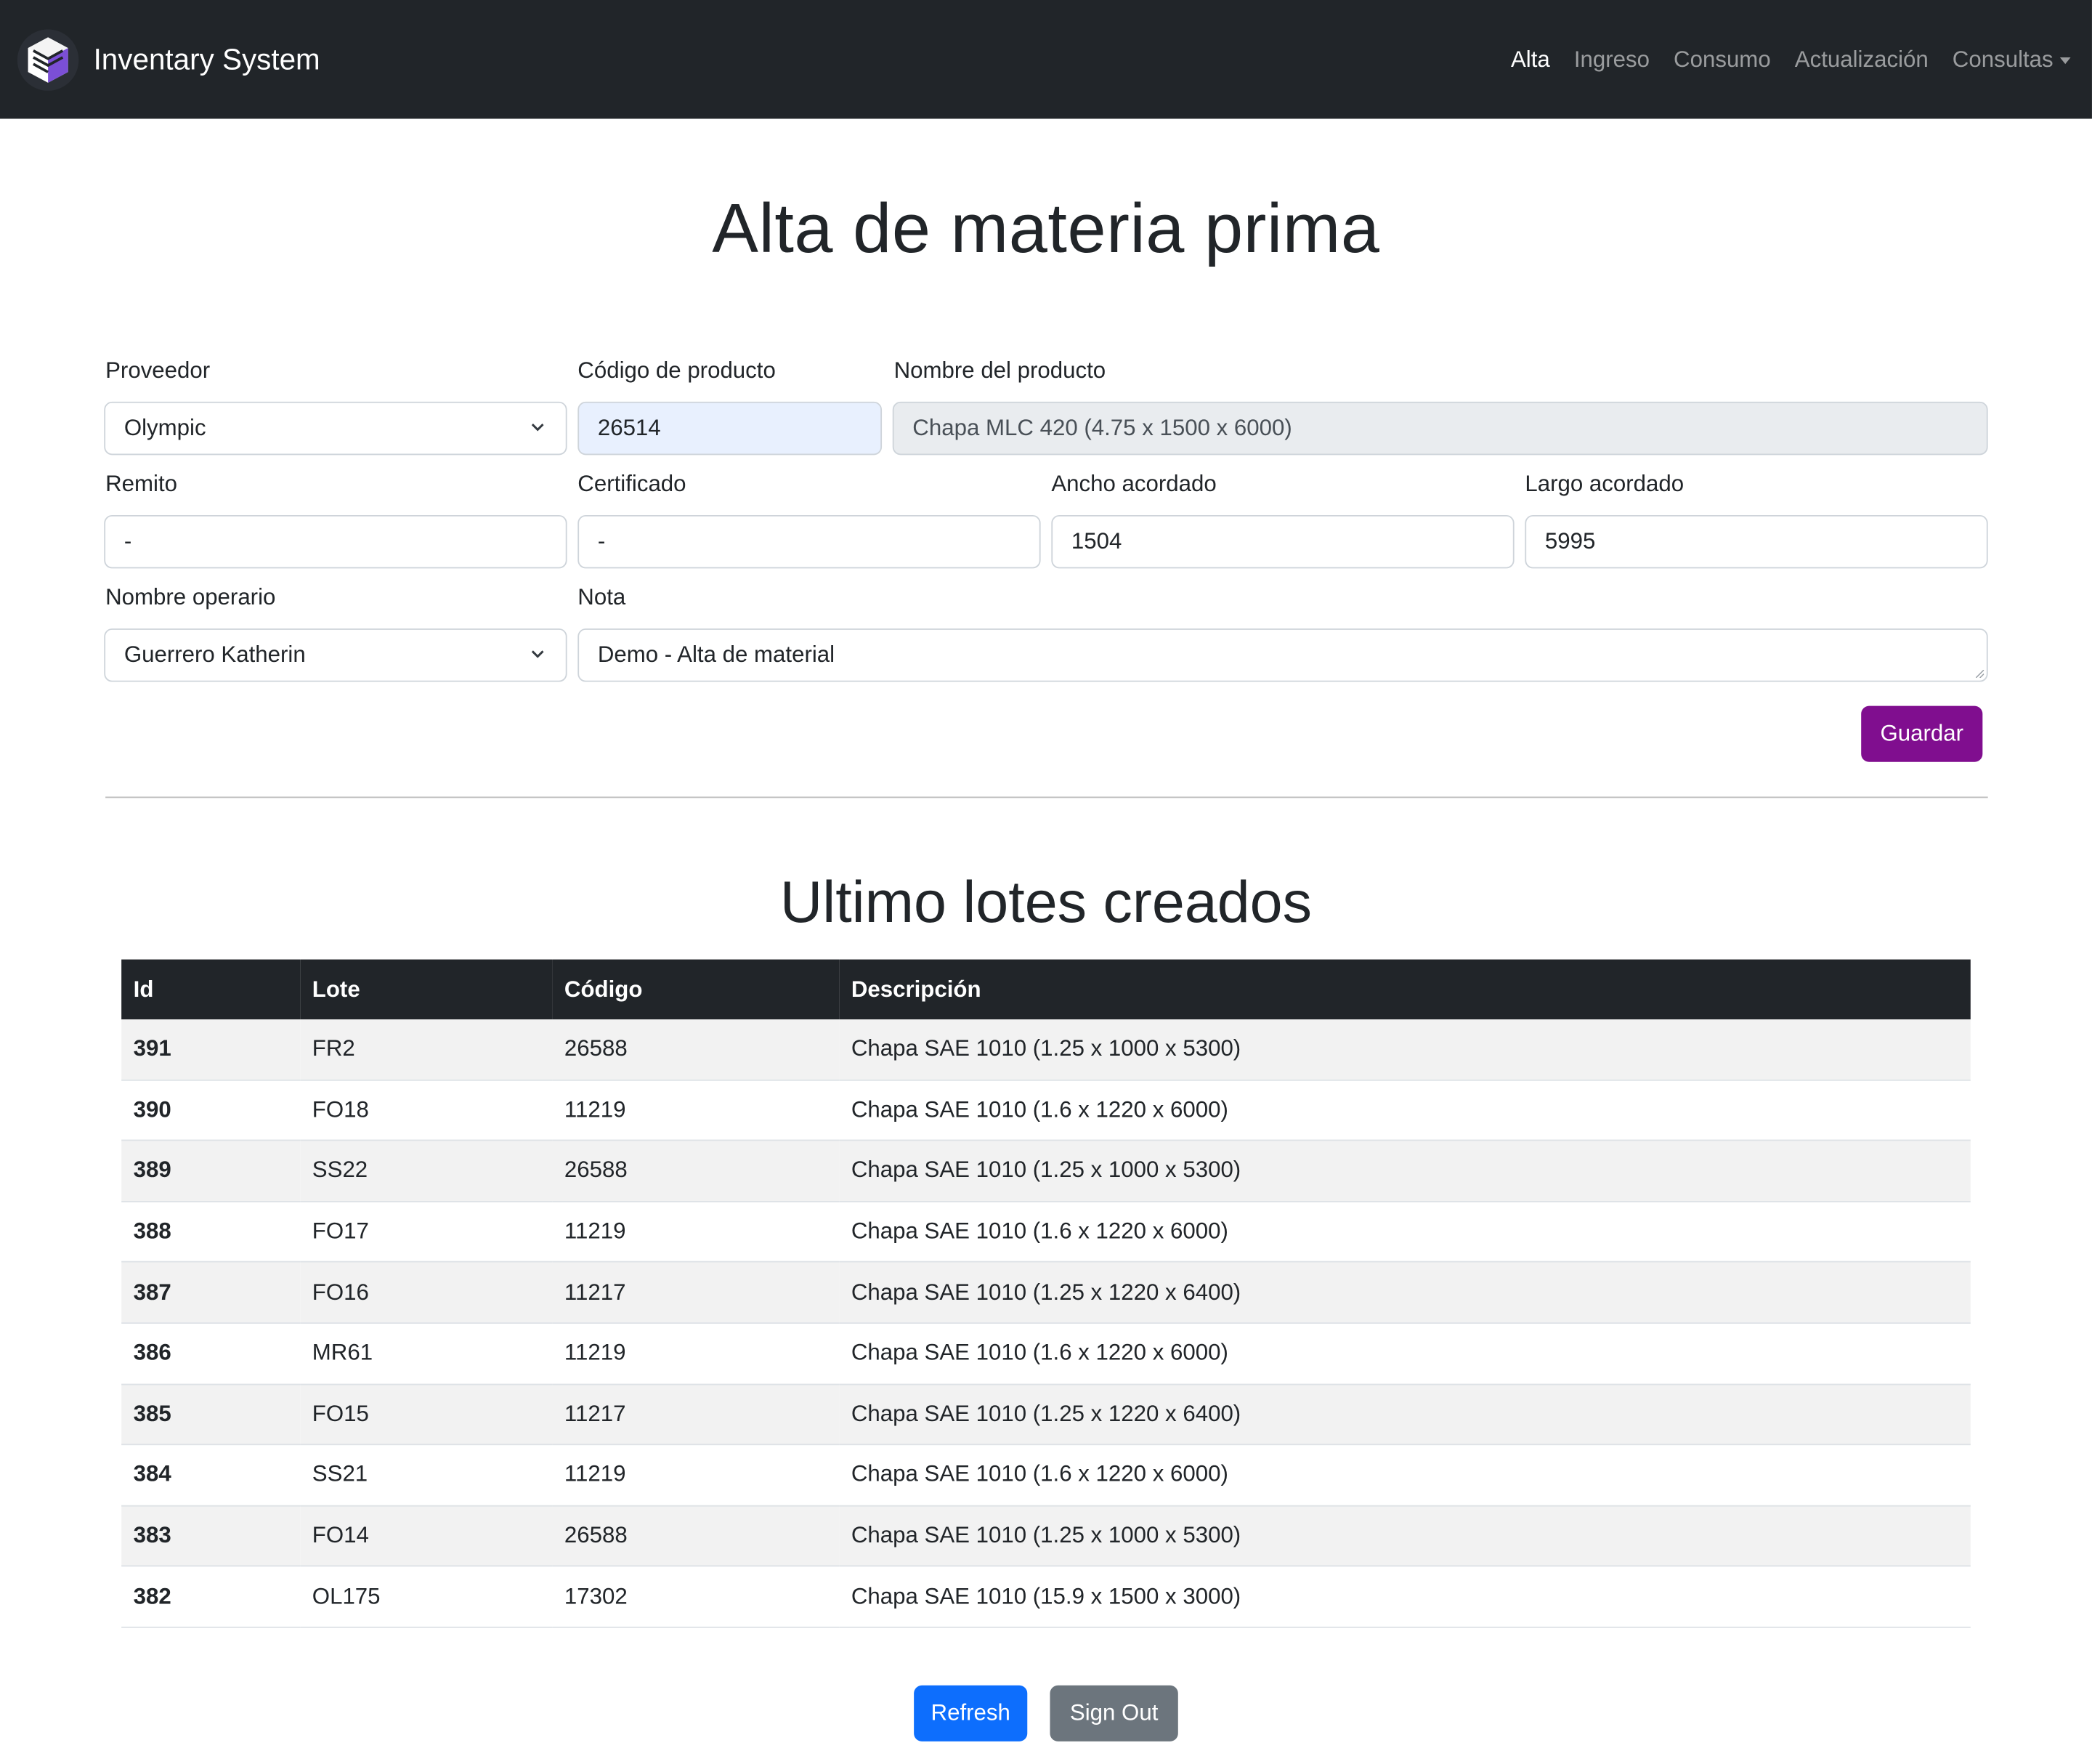 This screenshot has width=2092, height=1764. I want to click on refresh-button: Refresh, so click(971, 1713).